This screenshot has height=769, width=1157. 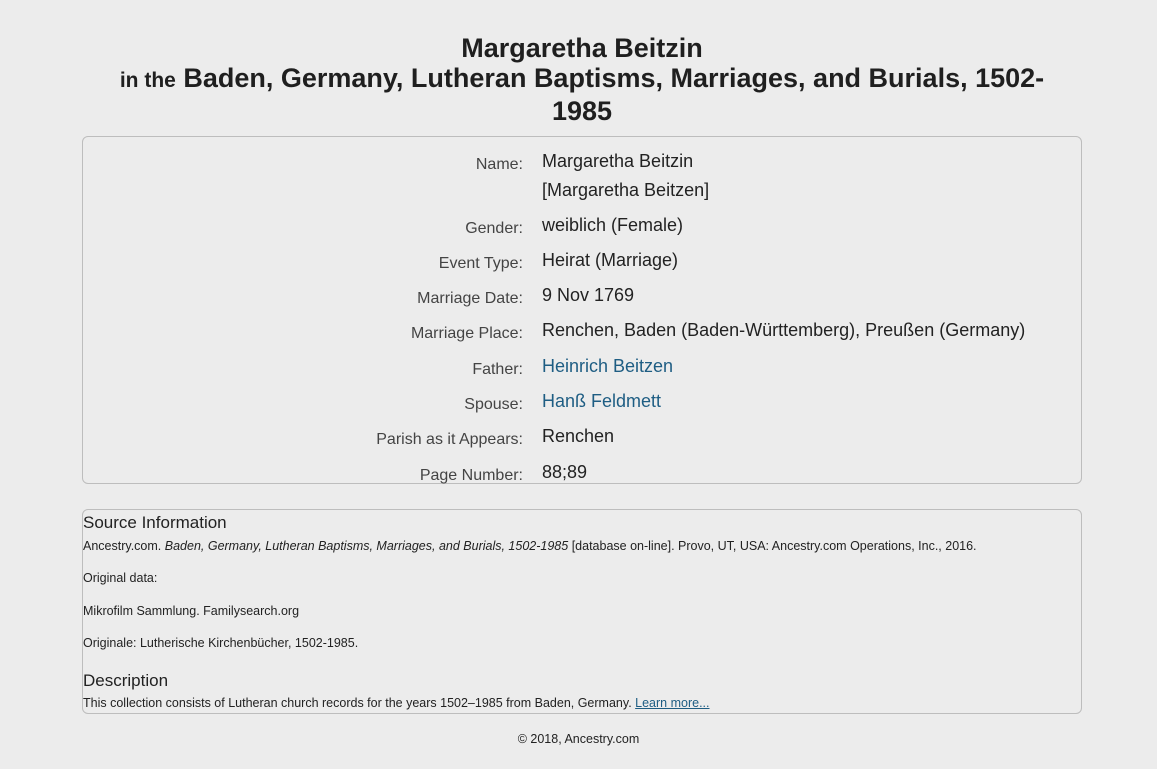 What do you see at coordinates (120, 578) in the screenshot?
I see `original-data-label: Original data:` at bounding box center [120, 578].